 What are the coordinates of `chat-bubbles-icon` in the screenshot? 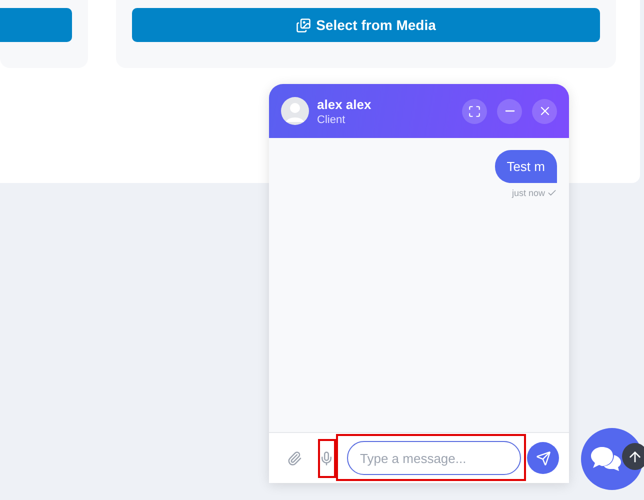 It's located at (606, 459).